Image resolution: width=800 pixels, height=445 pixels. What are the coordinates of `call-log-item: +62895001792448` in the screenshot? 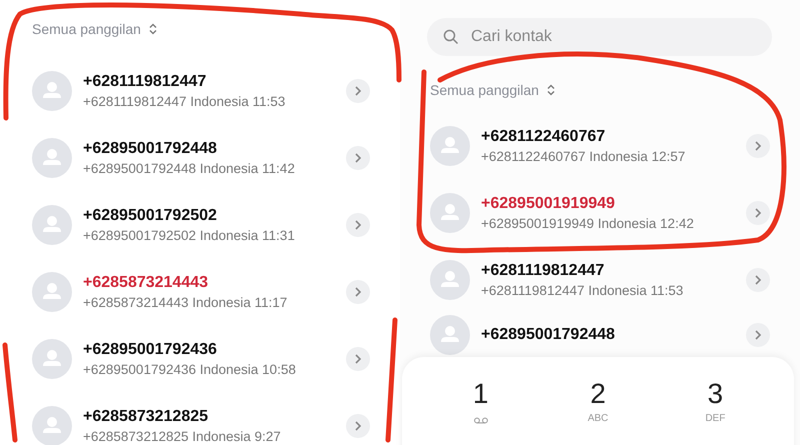 It's located at (600, 335).